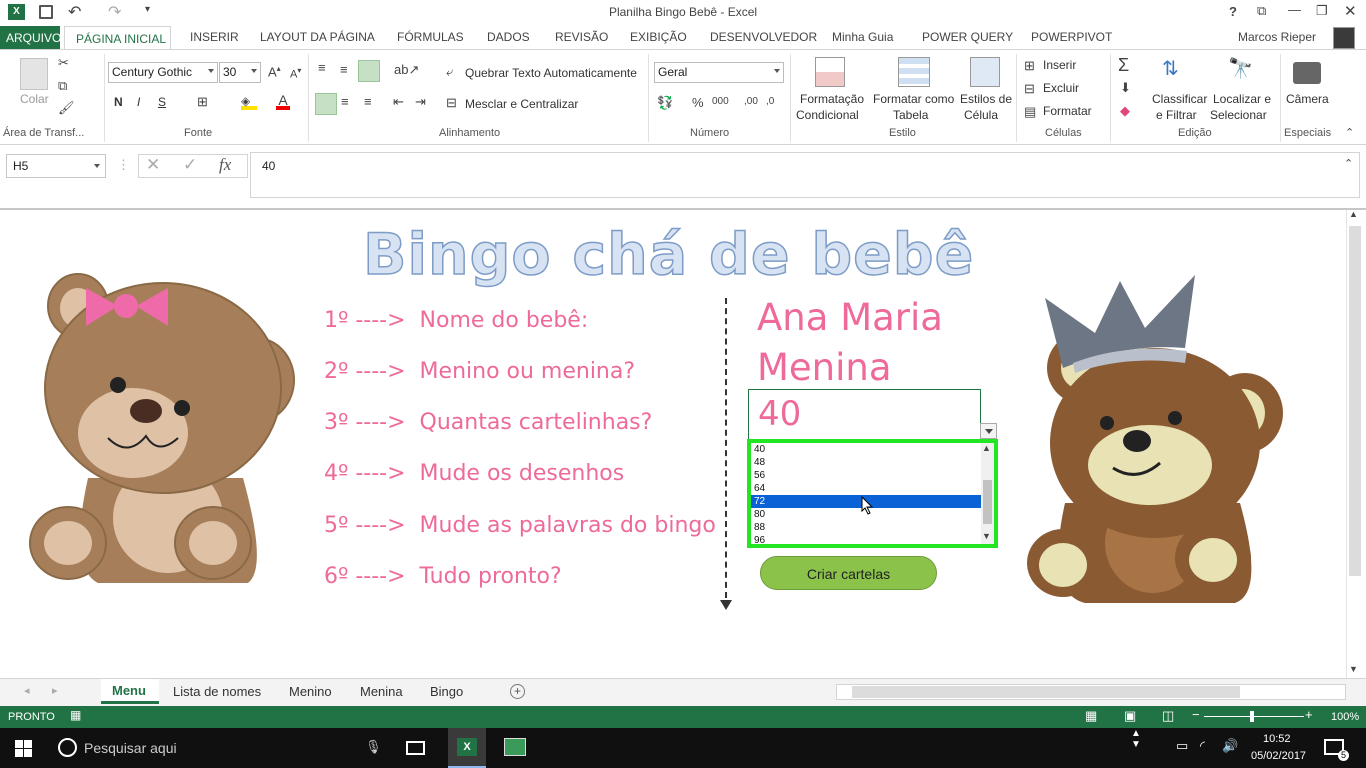  Describe the element at coordinates (1344, 38) in the screenshot. I see `user-avatar` at that location.